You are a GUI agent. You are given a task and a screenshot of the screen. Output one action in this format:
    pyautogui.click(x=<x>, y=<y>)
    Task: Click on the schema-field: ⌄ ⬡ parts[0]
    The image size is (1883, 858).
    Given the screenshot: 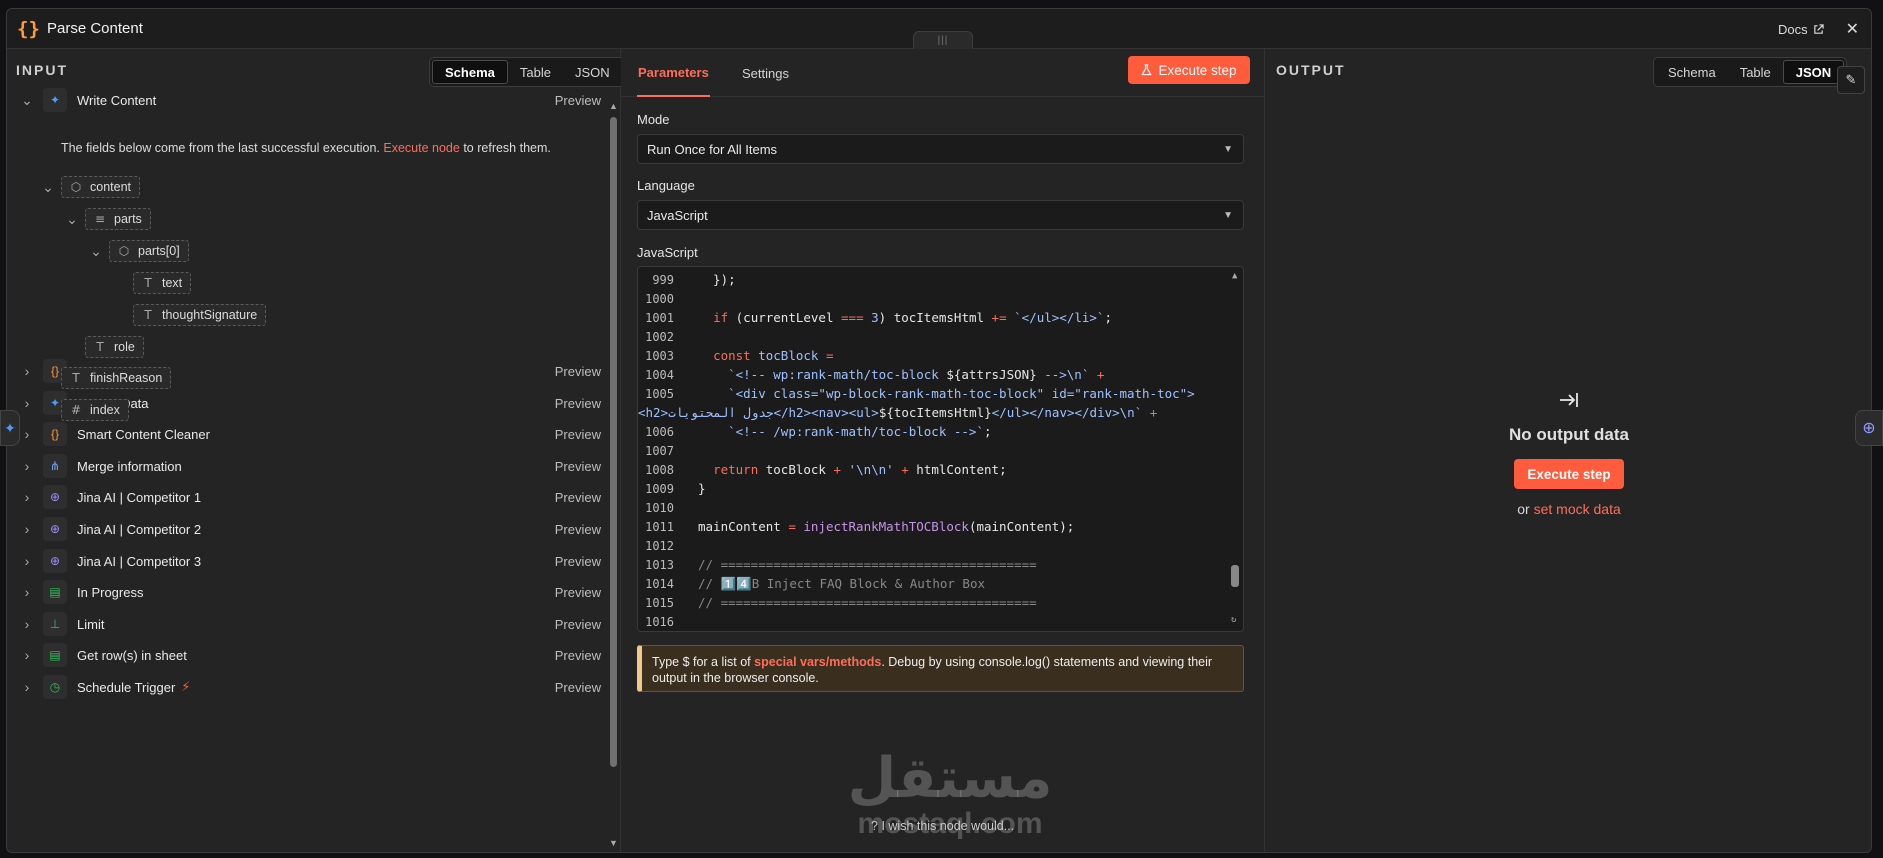 What is the action you would take?
    pyautogui.click(x=139, y=251)
    